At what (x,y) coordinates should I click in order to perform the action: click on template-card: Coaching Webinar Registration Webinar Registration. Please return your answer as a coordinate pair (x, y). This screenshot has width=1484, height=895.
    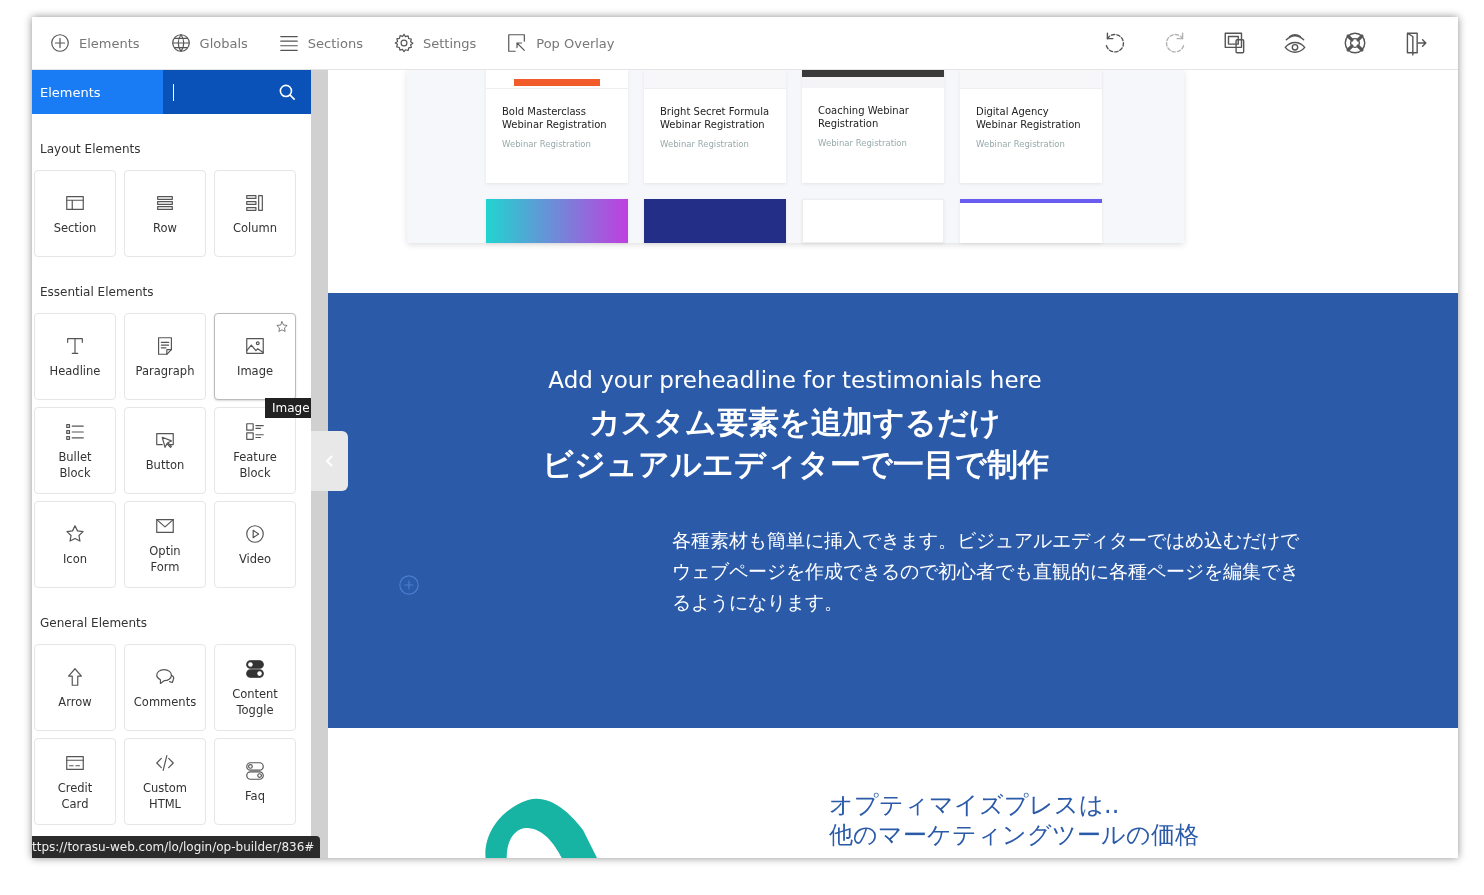
    Looking at the image, I should click on (873, 126).